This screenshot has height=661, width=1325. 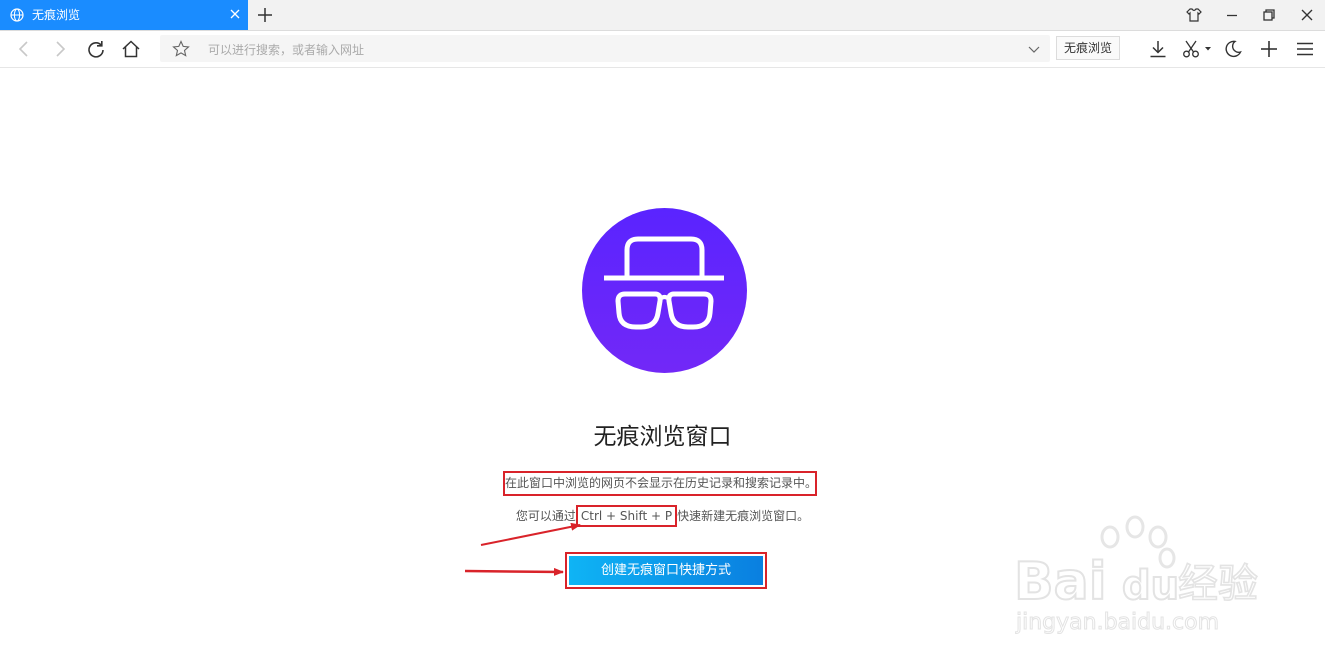 What do you see at coordinates (514, 571) in the screenshot?
I see `arrow-to-create-button` at bounding box center [514, 571].